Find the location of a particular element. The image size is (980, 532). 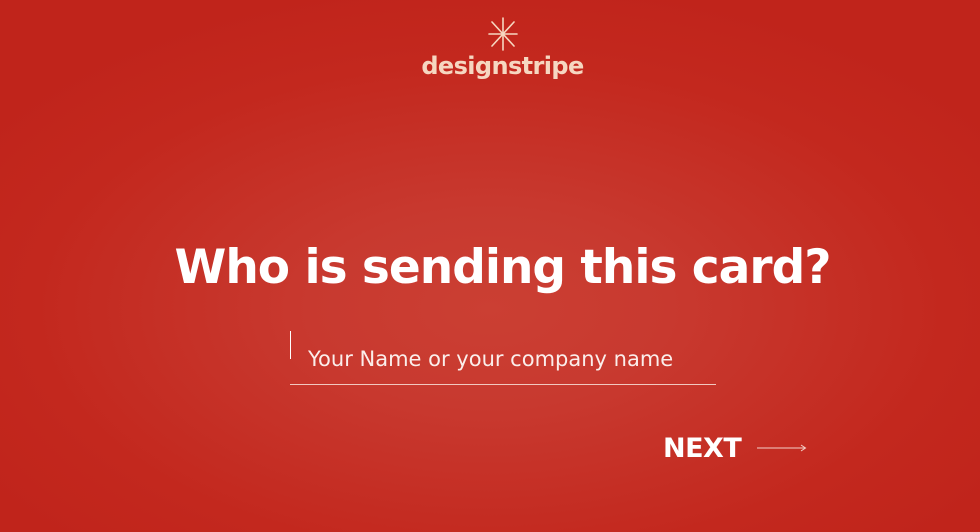

sender-name-field is located at coordinates (503, 358).